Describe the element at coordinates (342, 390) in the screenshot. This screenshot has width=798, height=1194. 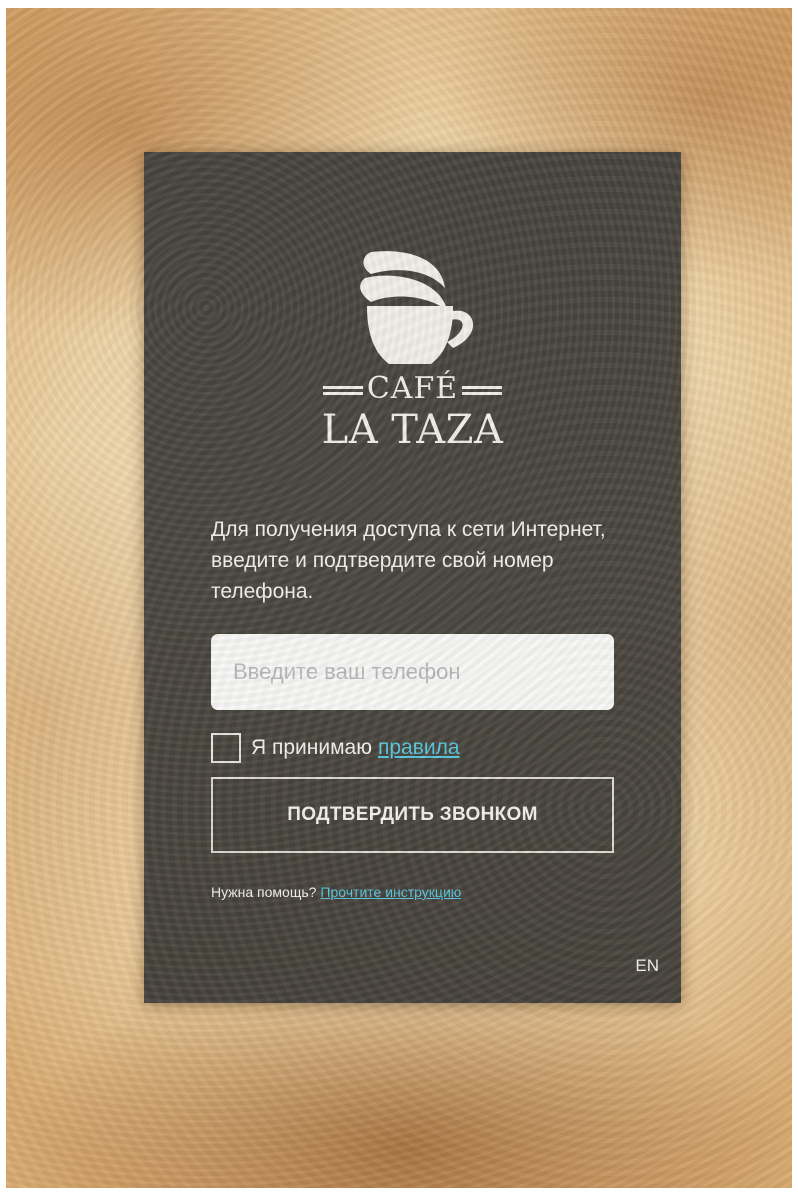
I see `logo-rule-left` at that location.